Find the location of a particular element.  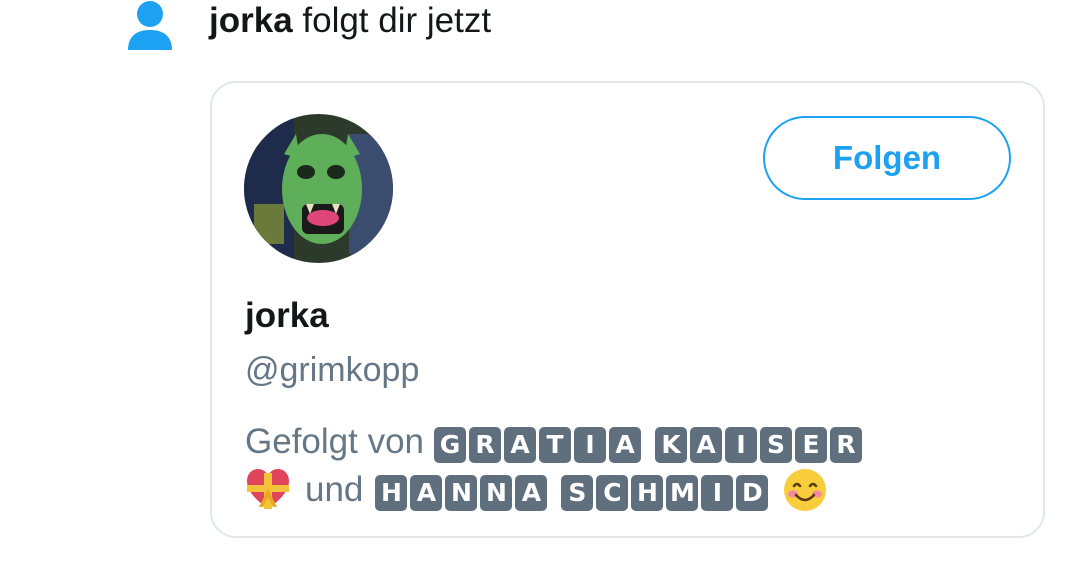

notification-text: jorka folgt dir jetzt is located at coordinates (350, 21).